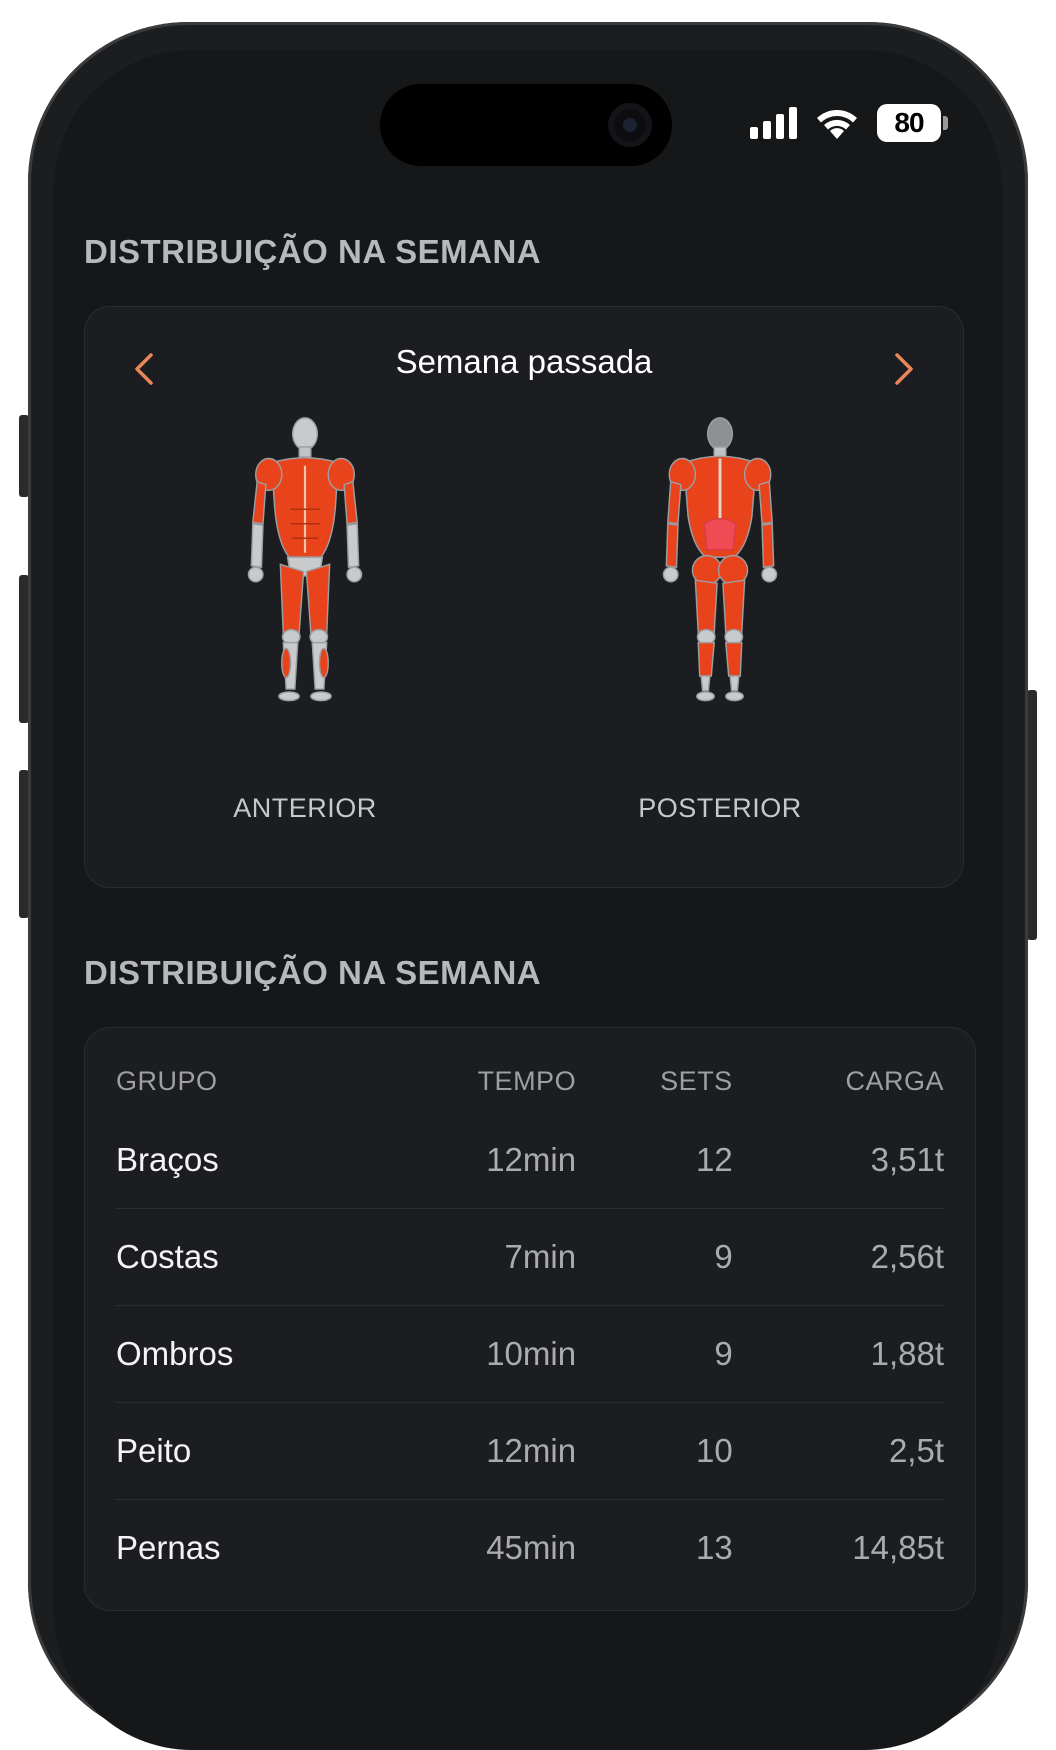 The width and height of the screenshot is (1056, 1750). I want to click on header-group: GRUPO, so click(167, 1080).